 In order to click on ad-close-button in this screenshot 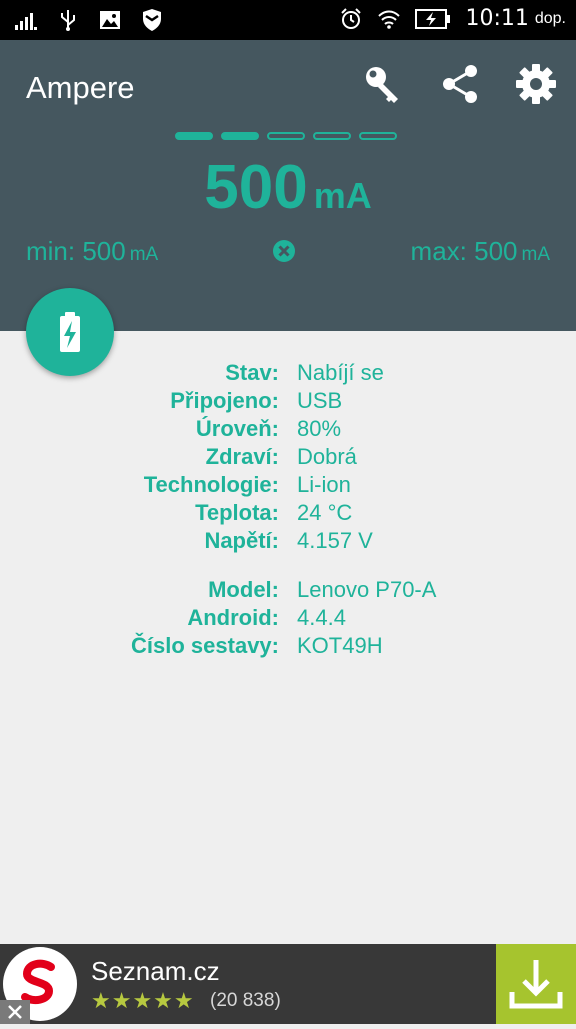, I will do `click(15, 1012)`.